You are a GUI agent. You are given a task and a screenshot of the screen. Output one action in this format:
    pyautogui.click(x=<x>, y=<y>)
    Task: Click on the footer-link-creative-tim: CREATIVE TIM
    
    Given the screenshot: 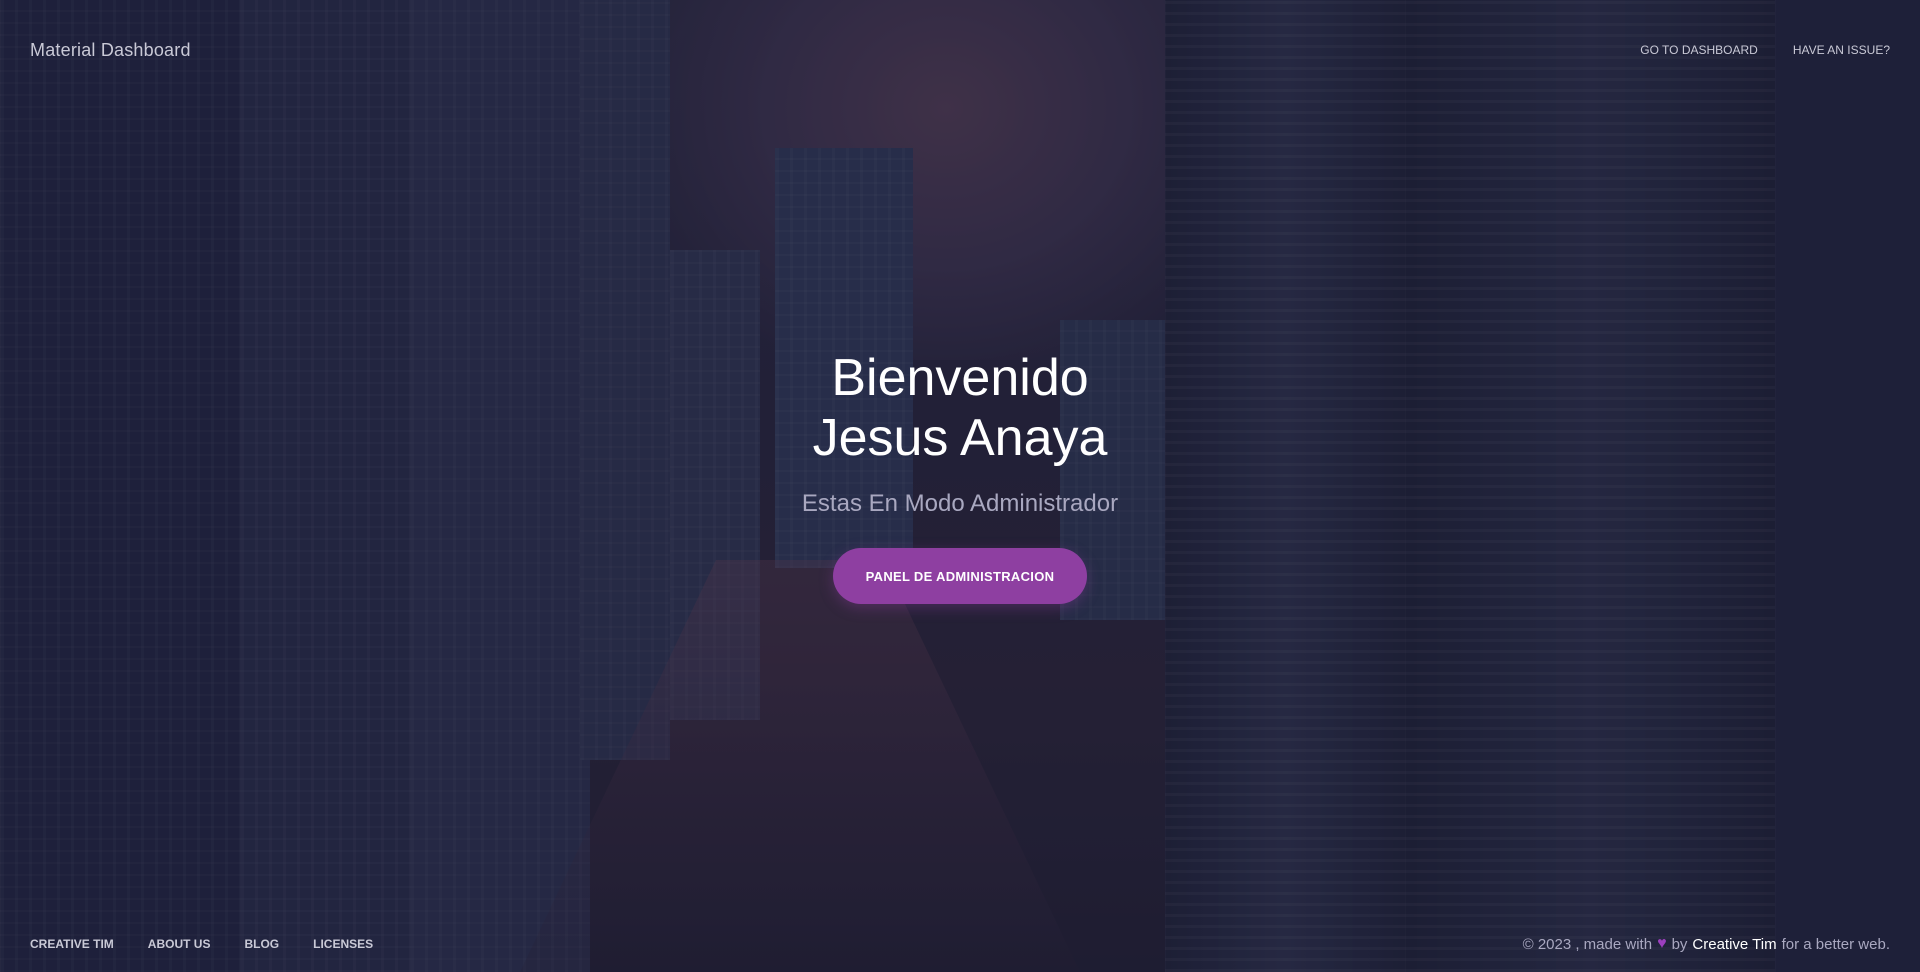 What is the action you would take?
    pyautogui.click(x=72, y=944)
    